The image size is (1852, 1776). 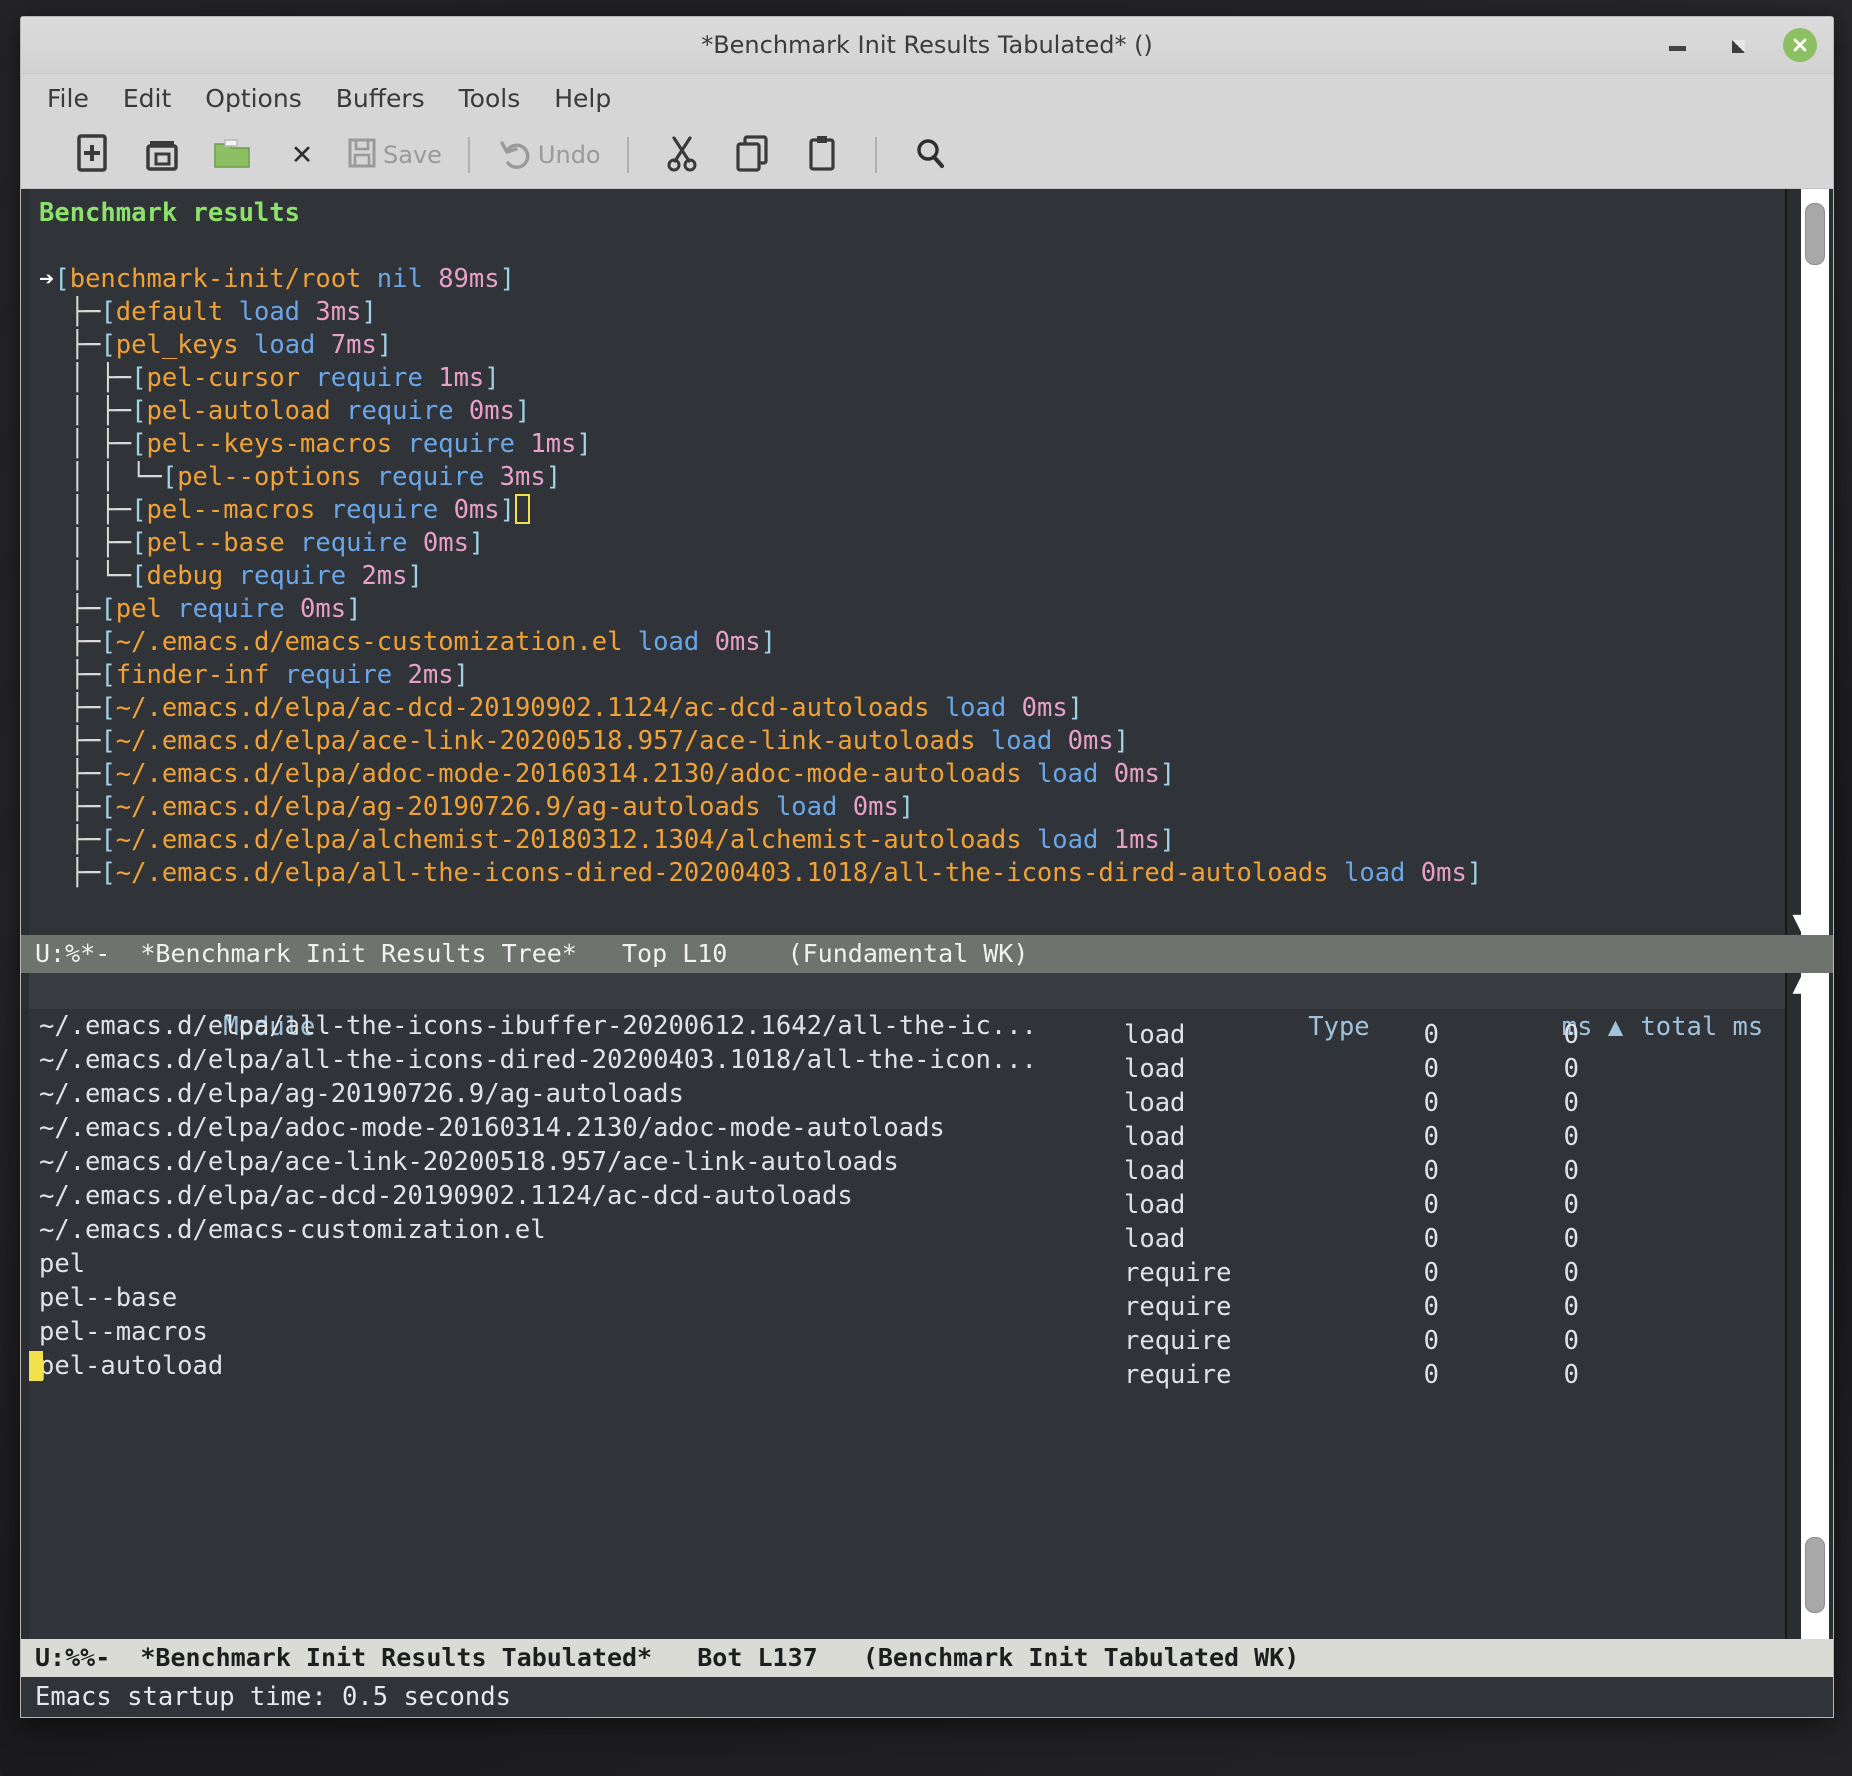 I want to click on cut-icon, so click(x=682, y=155).